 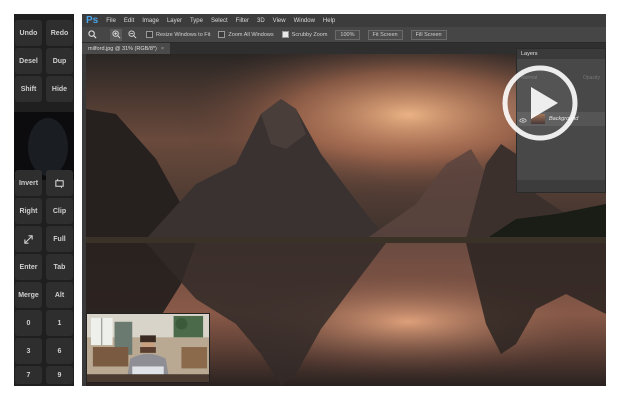 I want to click on fit-screen-button: Fit Screen, so click(x=385, y=34).